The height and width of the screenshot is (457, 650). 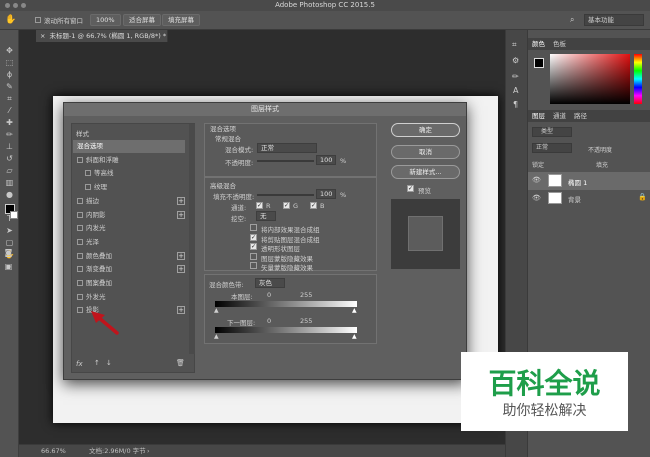 I want to click on screen-mode-icon: ▣, so click(x=8, y=266).